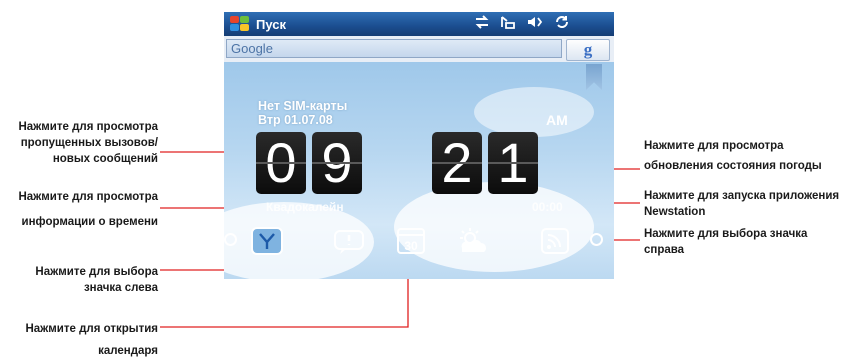 Image resolution: width=850 pixels, height=362 pixels. I want to click on sync-icon, so click(562, 22).